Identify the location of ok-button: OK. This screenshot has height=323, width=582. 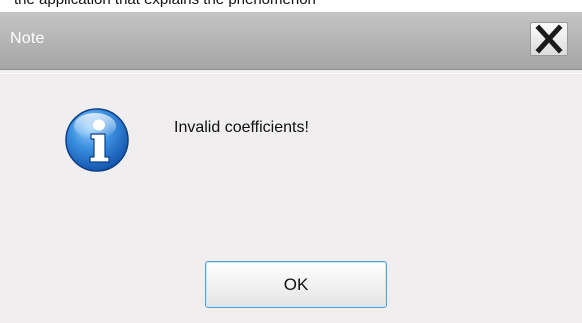
(296, 284).